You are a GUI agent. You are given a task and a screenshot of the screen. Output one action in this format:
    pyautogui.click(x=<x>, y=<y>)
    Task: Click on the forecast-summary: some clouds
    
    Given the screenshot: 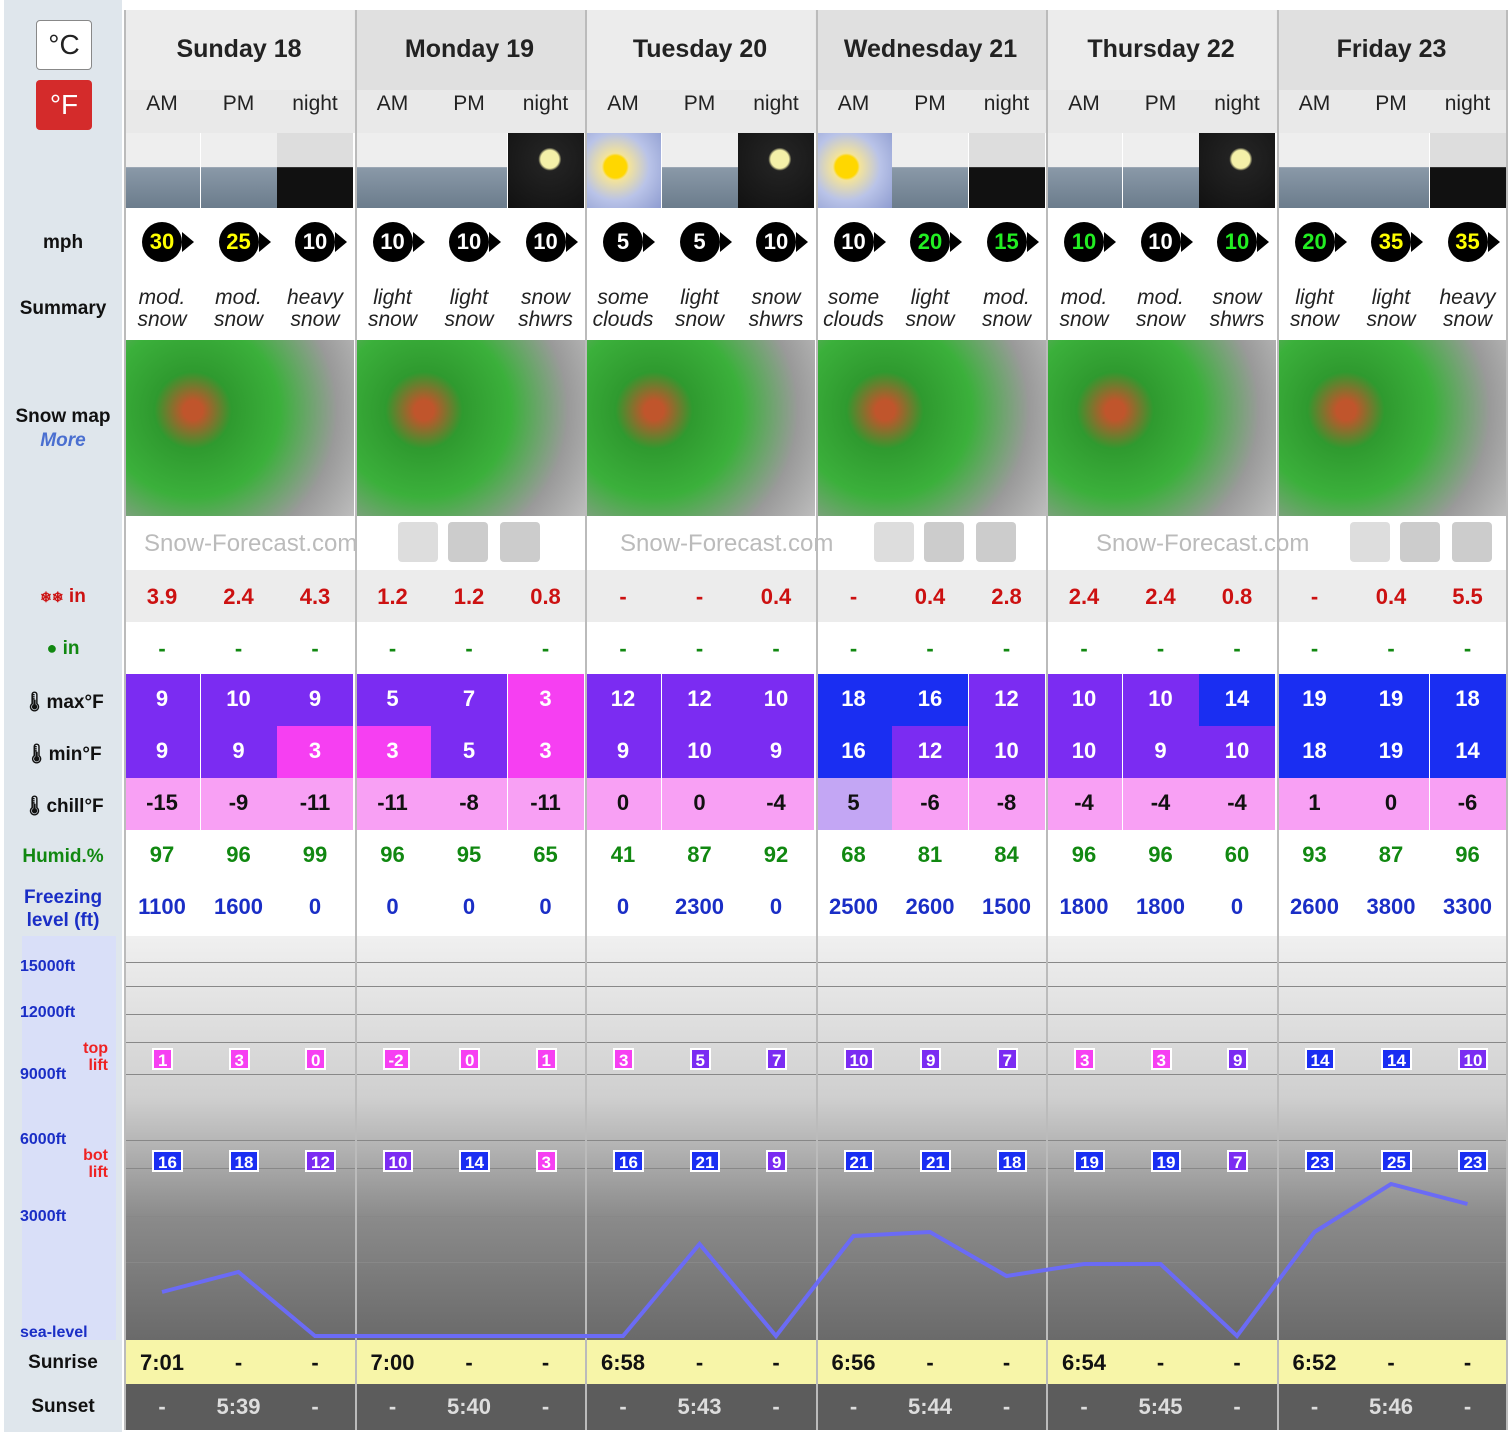 What is the action you would take?
    pyautogui.click(x=854, y=309)
    